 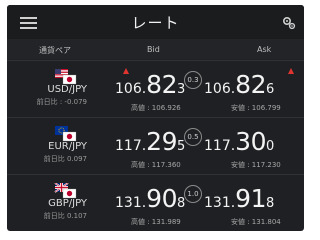 What do you see at coordinates (239, 141) in the screenshot?
I see `ask-price: 117.300` at bounding box center [239, 141].